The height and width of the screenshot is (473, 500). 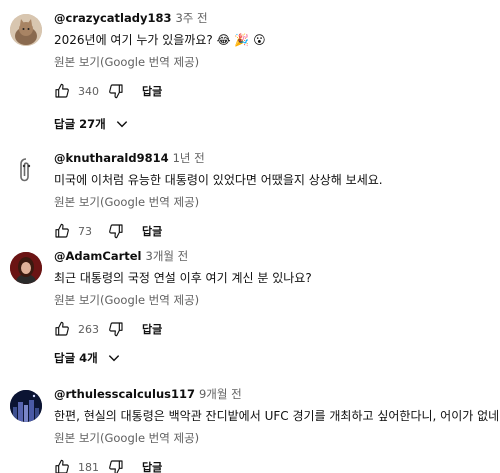 I want to click on replies-count-label: 답글 4개, so click(x=76, y=358).